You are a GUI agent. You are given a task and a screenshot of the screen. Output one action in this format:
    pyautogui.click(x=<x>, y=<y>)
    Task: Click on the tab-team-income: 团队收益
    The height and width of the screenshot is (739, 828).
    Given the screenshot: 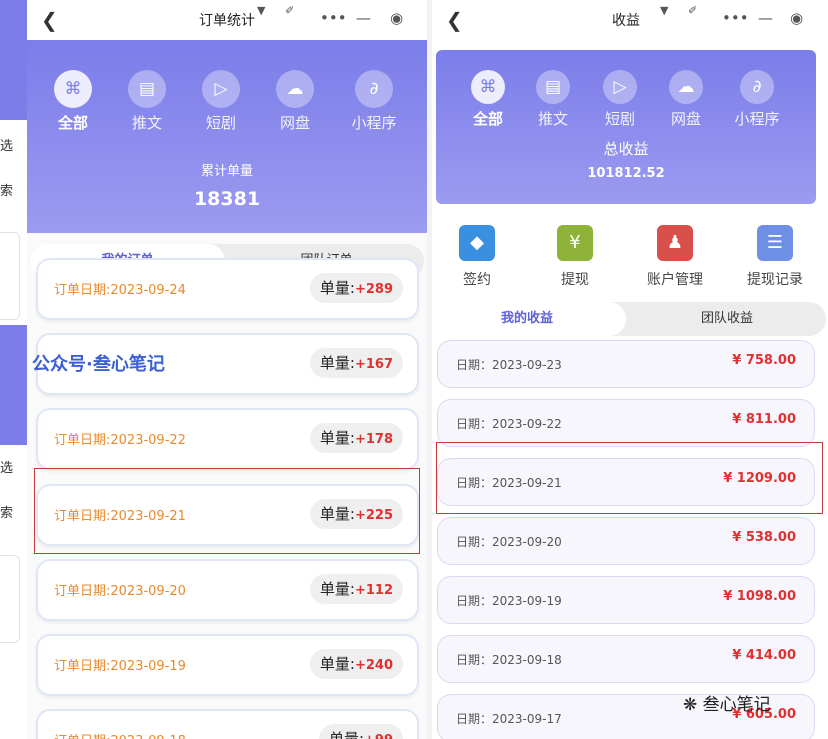 What is the action you would take?
    pyautogui.click(x=727, y=319)
    